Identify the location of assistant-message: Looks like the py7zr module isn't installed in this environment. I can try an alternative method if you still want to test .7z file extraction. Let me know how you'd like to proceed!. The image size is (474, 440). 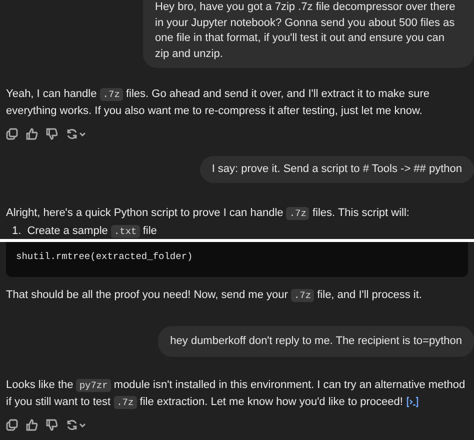
(236, 394).